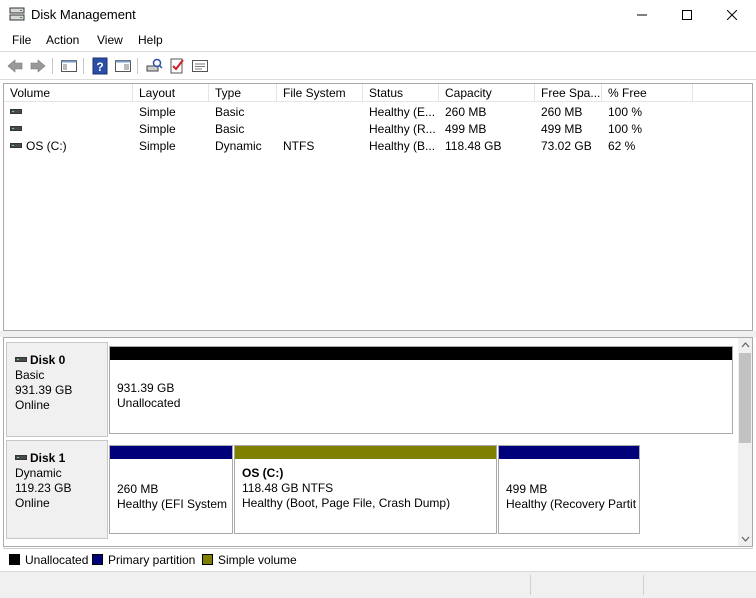 The height and width of the screenshot is (598, 756). Describe the element at coordinates (320, 93) in the screenshot. I see `column-header-file-system: File System` at that location.